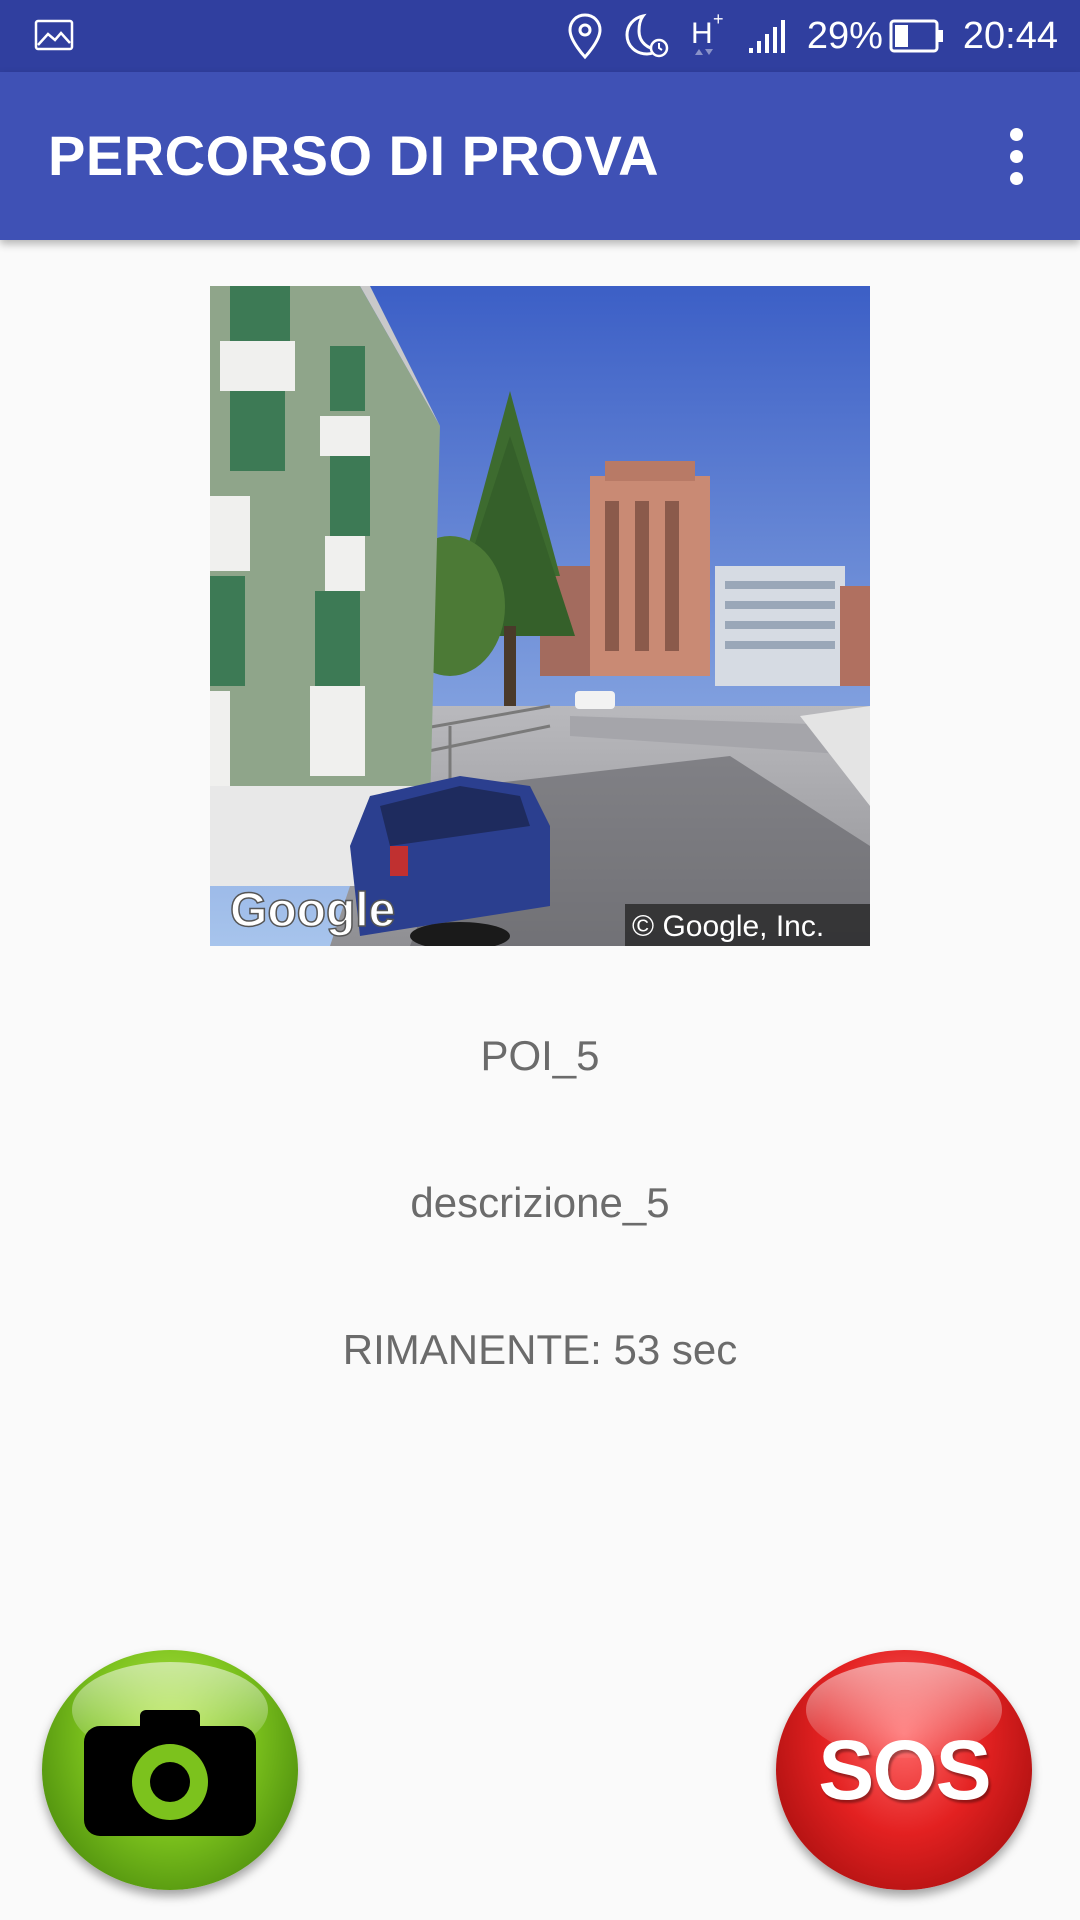  Describe the element at coordinates (540, 36) in the screenshot. I see `status-bar: H + 29% 20:44` at that location.